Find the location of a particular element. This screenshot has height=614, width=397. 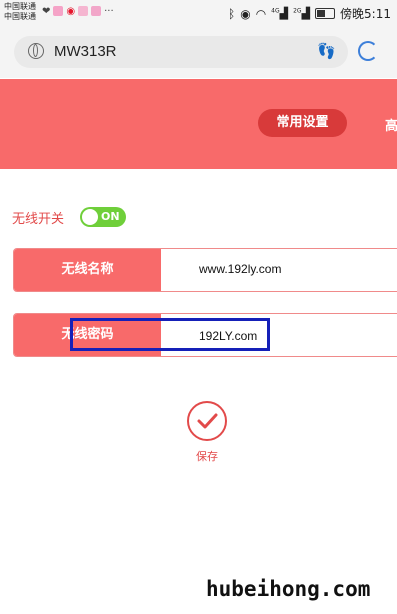

wireless-name-row: 无线名称 www.192ly.com is located at coordinates (205, 270).